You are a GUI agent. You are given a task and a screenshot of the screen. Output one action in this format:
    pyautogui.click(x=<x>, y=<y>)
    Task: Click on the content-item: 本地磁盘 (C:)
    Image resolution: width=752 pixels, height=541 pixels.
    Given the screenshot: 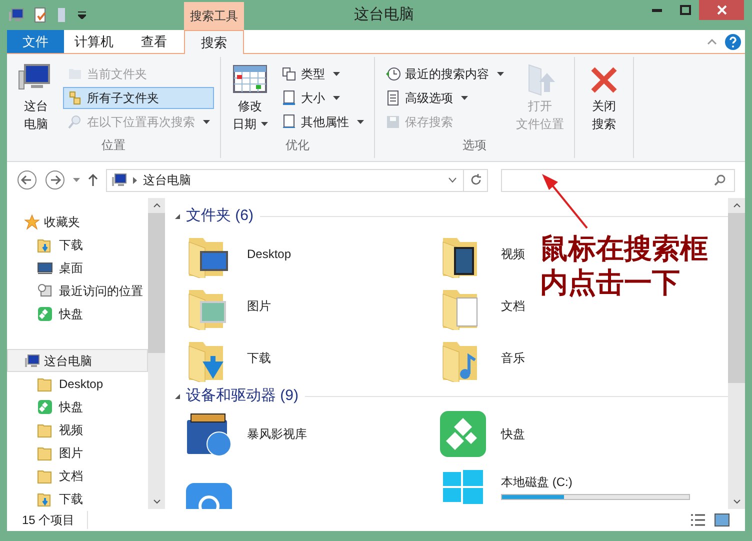 What is the action you would take?
    pyautogui.click(x=559, y=484)
    